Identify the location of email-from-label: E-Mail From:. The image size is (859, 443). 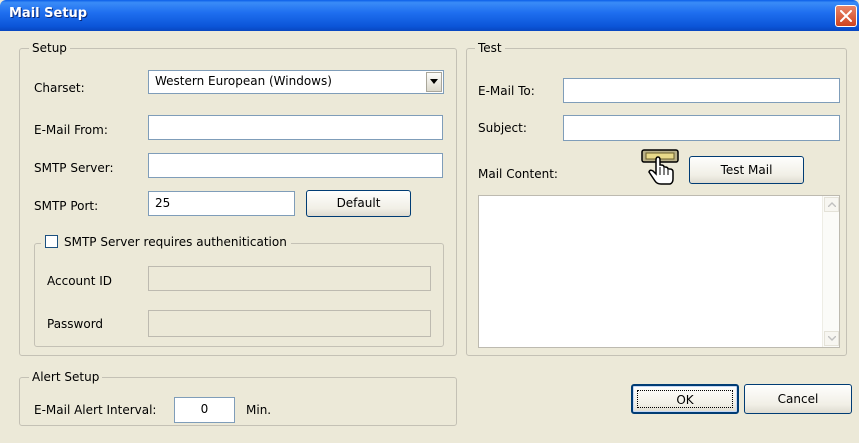
(71, 130).